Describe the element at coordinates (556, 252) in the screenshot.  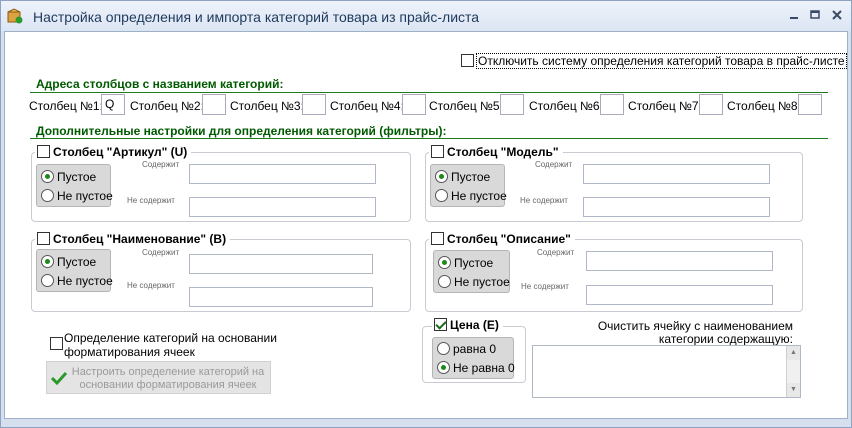
I see `filter-description-contains-label: Содержит` at that location.